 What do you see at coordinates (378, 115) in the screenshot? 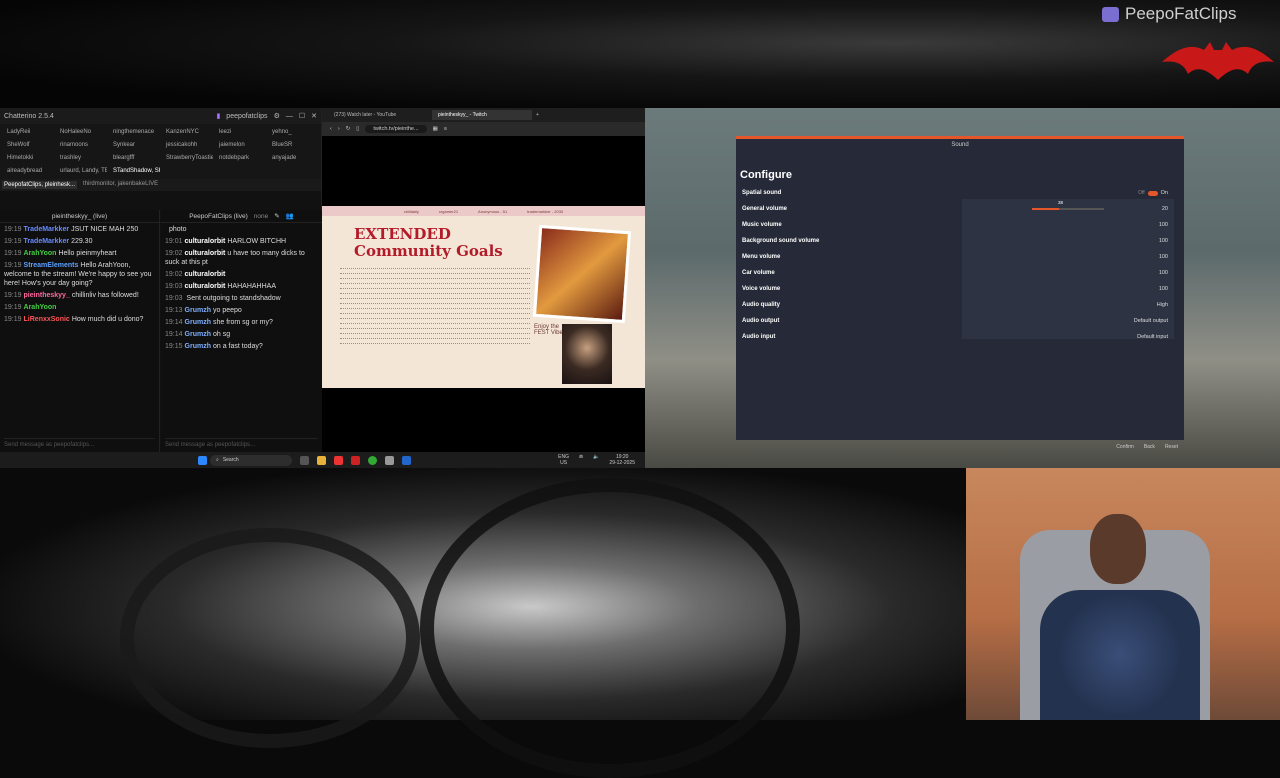
I see `browser-tab: (273) Watch later - YouTube` at bounding box center [378, 115].